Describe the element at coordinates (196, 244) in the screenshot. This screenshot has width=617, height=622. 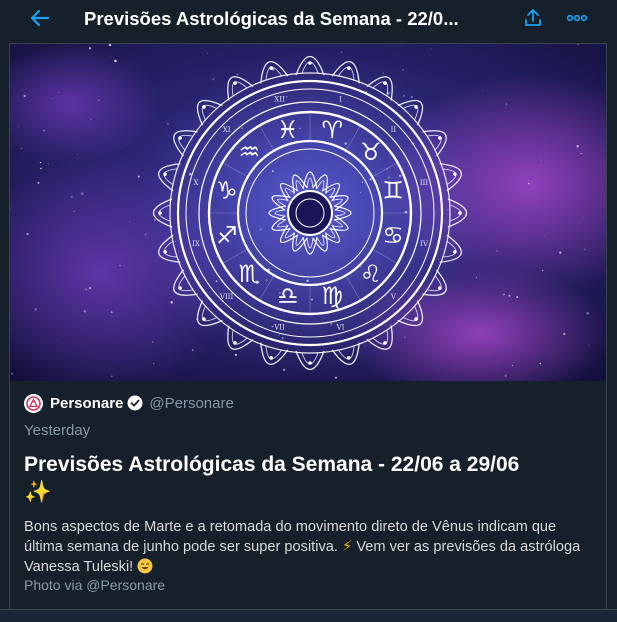
I see `roman-numeral: IX` at that location.